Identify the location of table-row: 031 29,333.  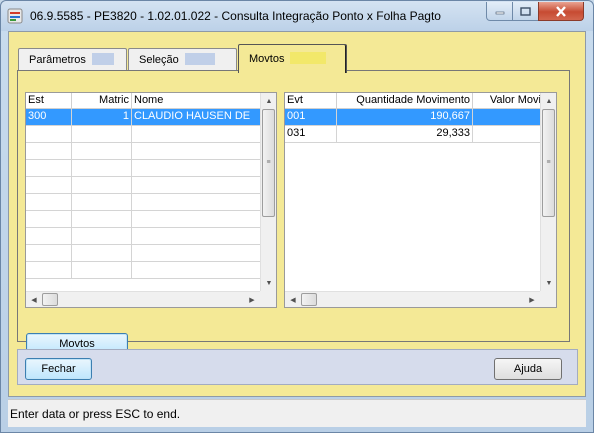
(414, 134).